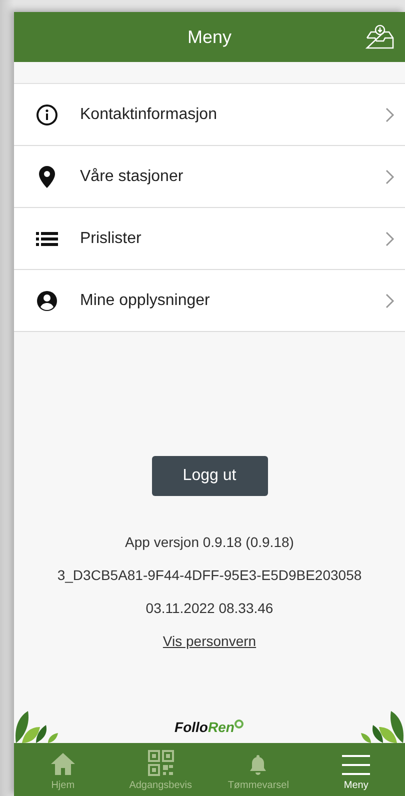  What do you see at coordinates (209, 177) in the screenshot?
I see `menu-item: Våre stasjoner` at bounding box center [209, 177].